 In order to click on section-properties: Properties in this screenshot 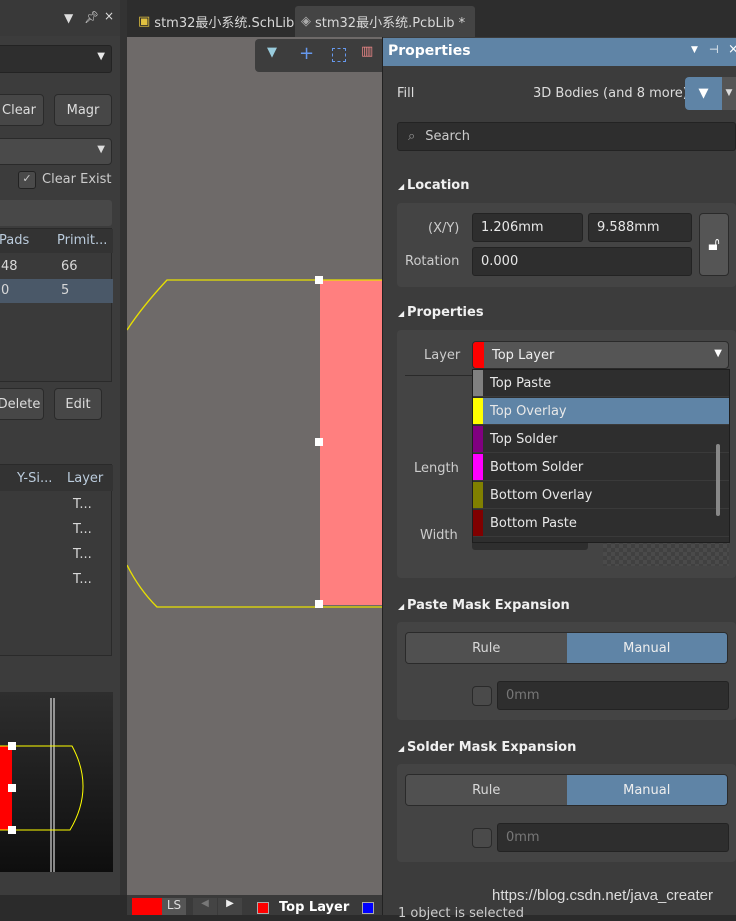, I will do `click(441, 312)`.